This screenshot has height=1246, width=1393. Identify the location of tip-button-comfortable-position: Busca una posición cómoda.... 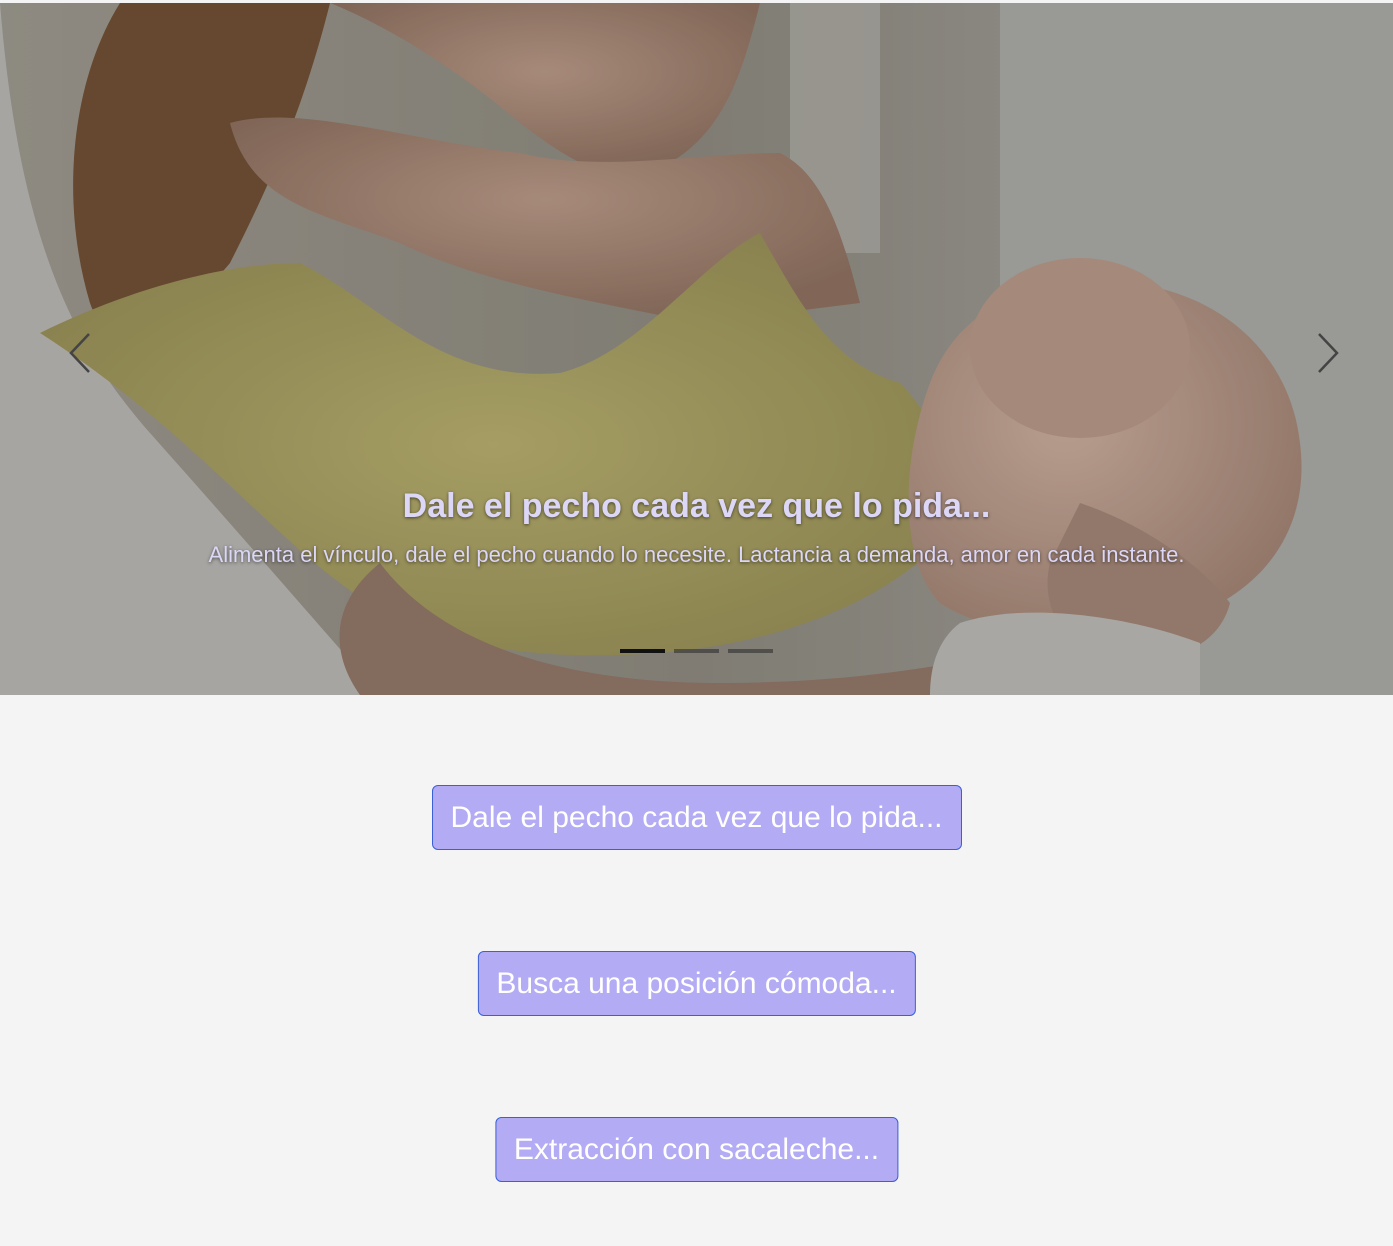
(696, 983).